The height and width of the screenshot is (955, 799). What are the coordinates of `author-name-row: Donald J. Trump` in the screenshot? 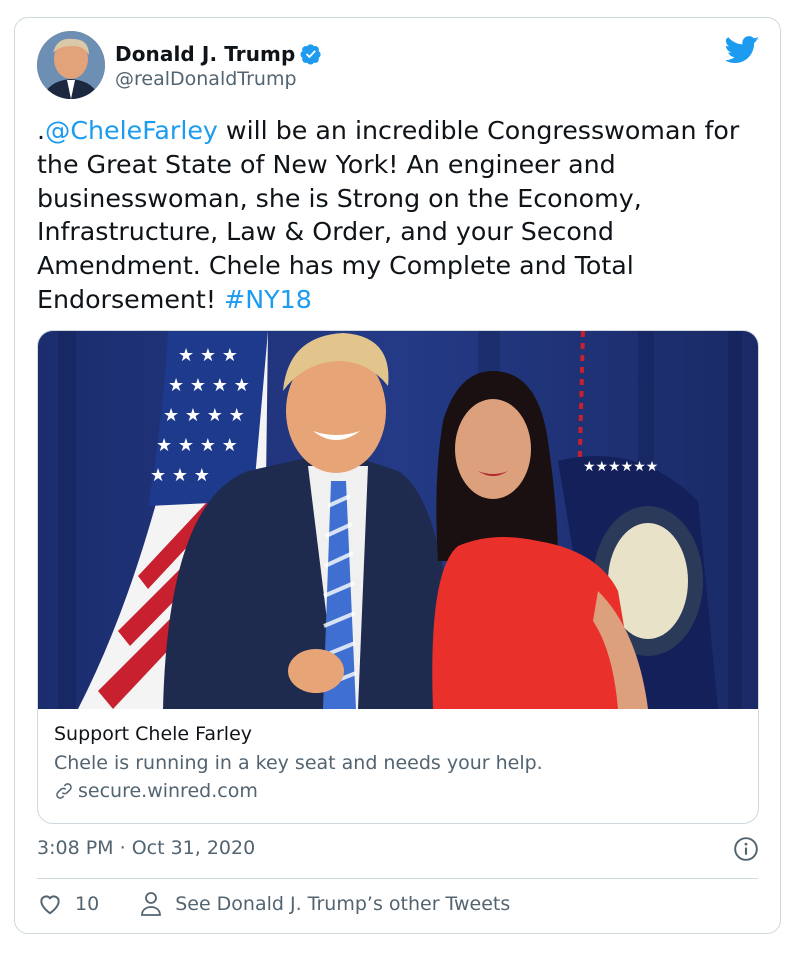 It's located at (218, 54).